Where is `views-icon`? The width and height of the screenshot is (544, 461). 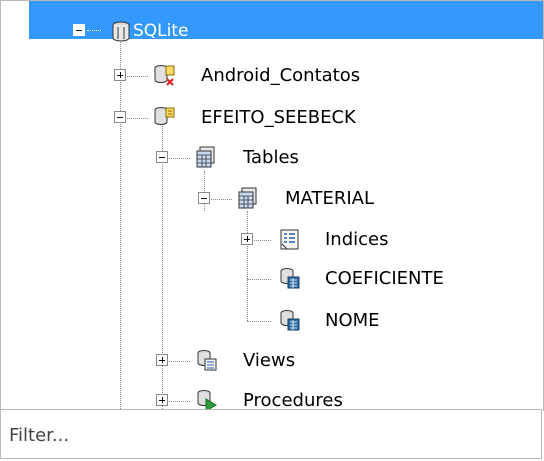 views-icon is located at coordinates (207, 360).